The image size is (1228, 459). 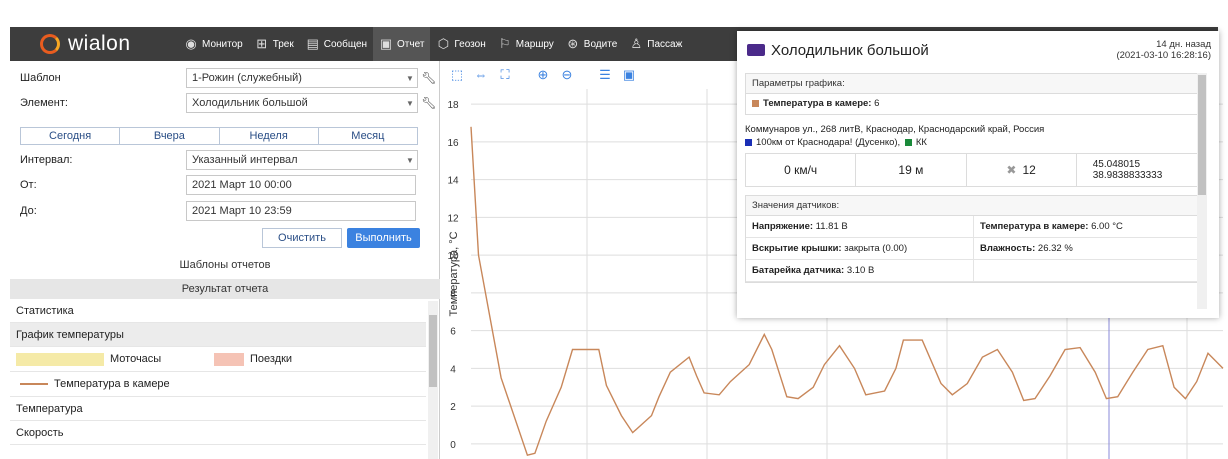 I want to click on nav-item-messages: ▤ Сообщен, so click(x=336, y=44).